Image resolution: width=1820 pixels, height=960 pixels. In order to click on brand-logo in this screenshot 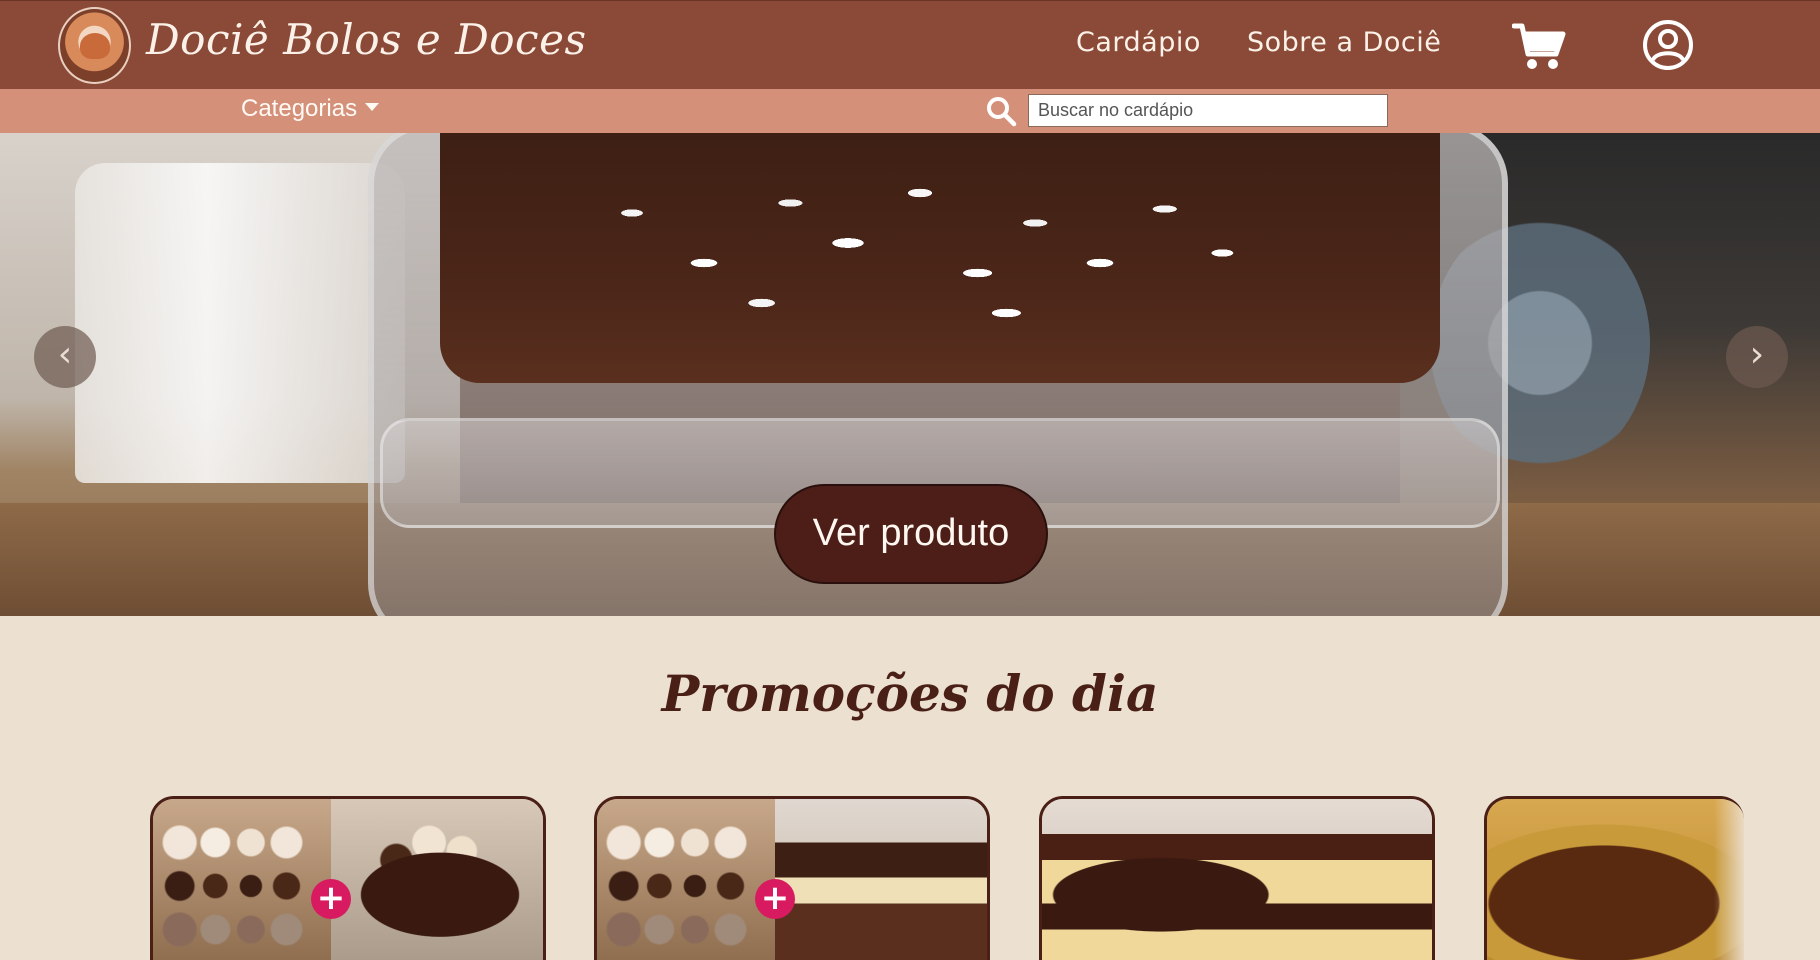, I will do `click(94, 45)`.